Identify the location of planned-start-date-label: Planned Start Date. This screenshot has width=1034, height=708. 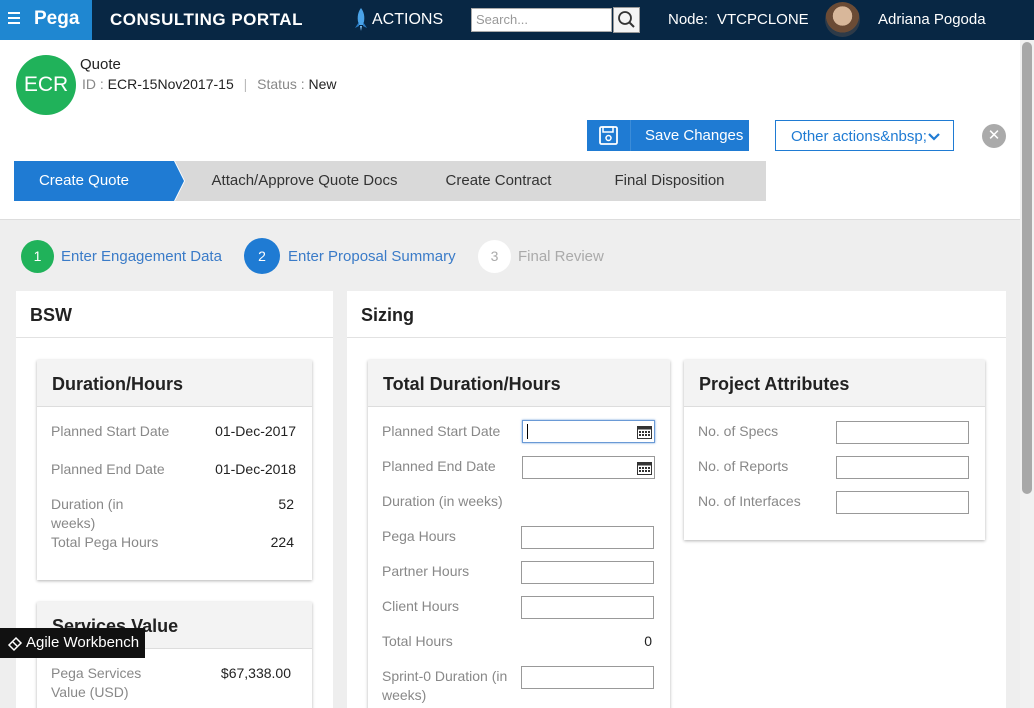
(441, 431).